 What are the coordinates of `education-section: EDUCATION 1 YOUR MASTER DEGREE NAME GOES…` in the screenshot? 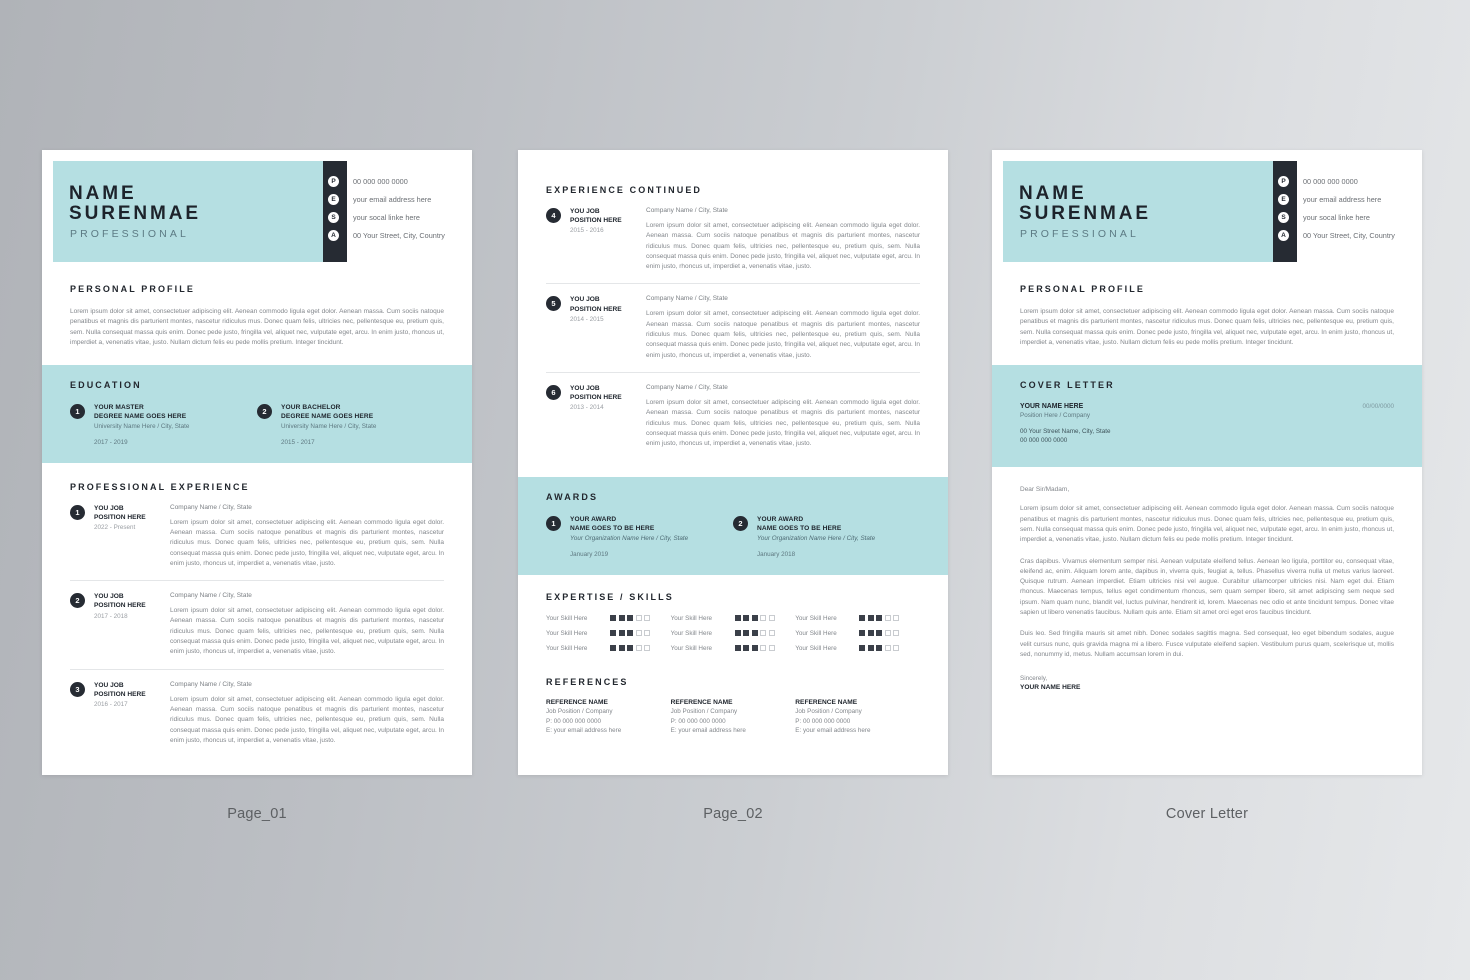 It's located at (257, 414).